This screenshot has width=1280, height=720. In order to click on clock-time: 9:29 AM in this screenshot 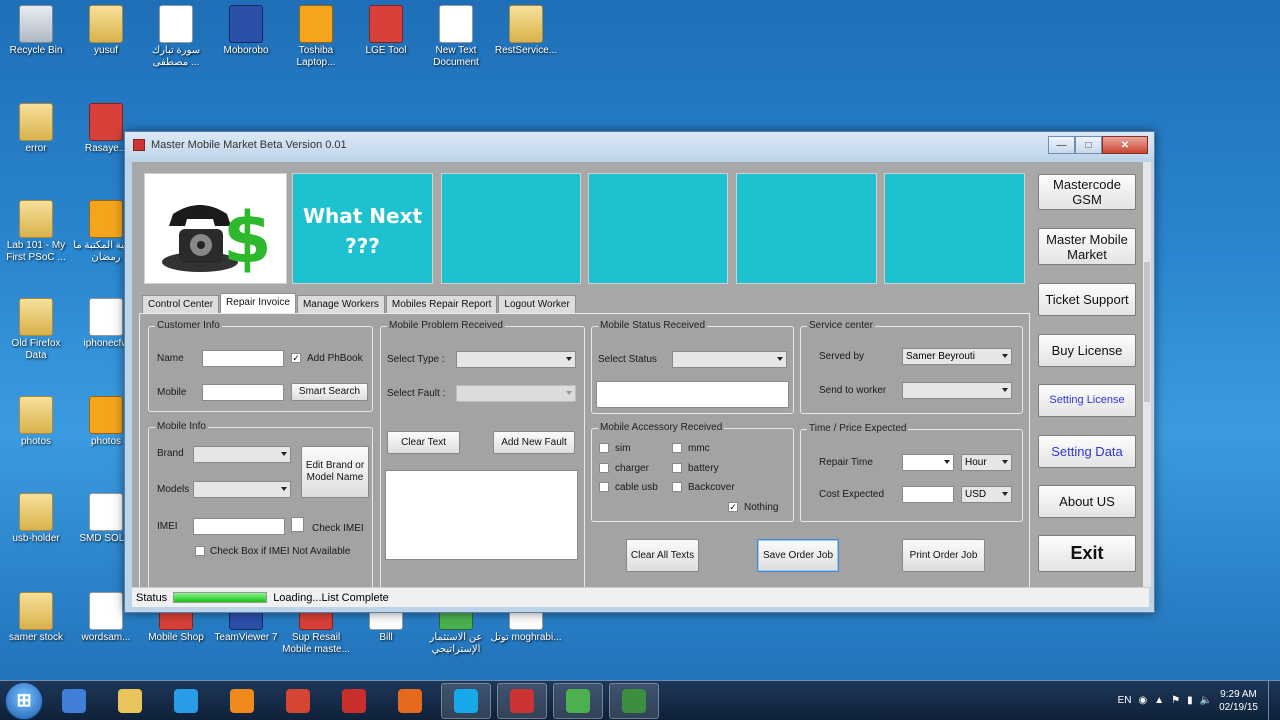, I will do `click(1238, 694)`.